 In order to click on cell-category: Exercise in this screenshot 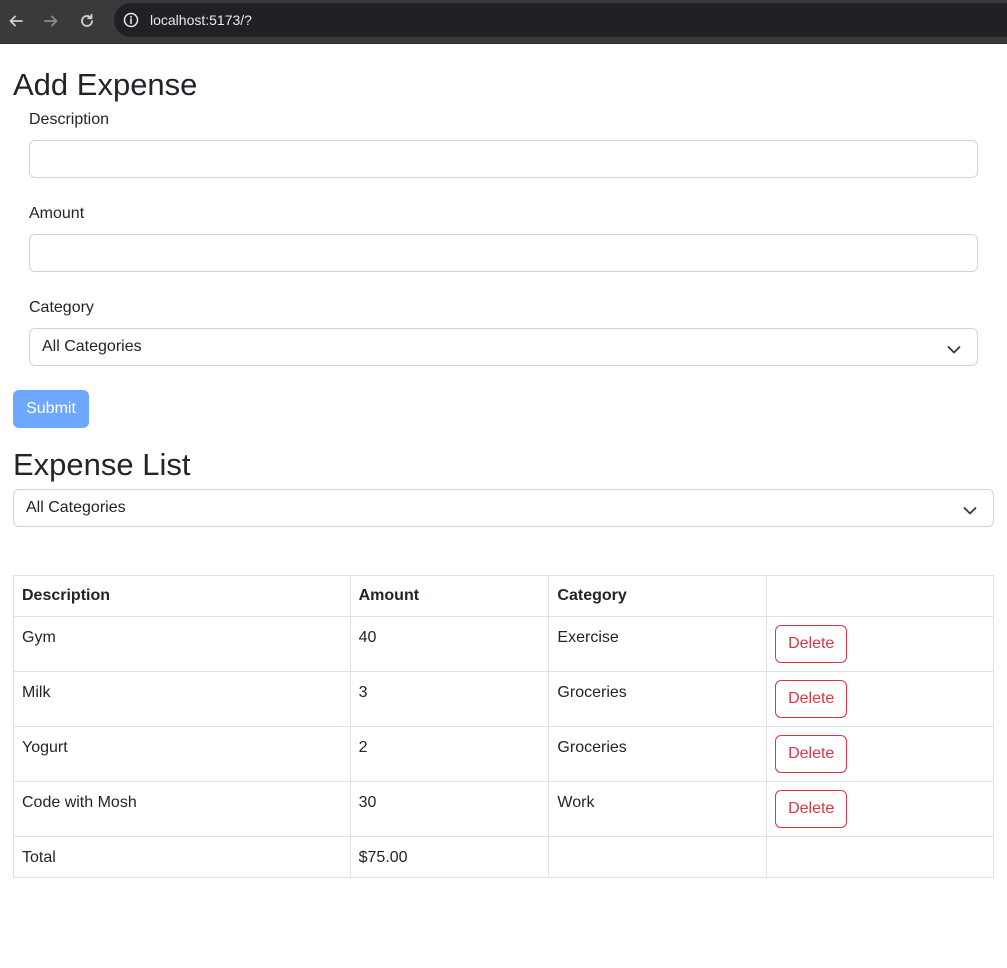, I will do `click(658, 644)`.